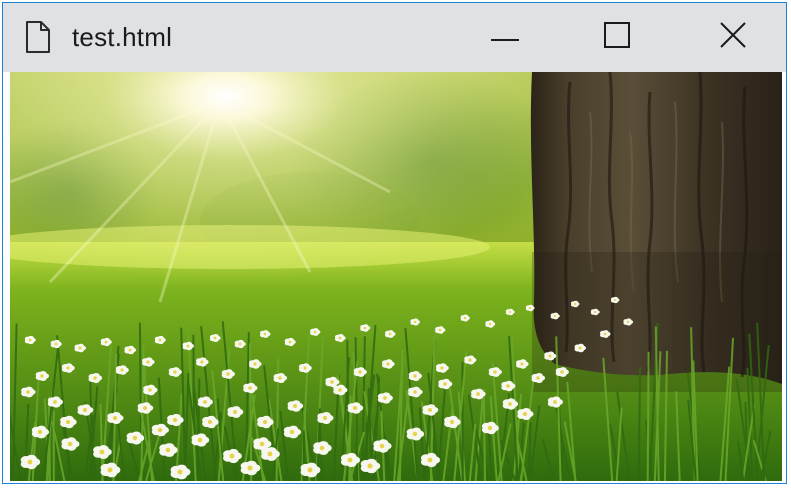  I want to click on close-icon, so click(733, 37).